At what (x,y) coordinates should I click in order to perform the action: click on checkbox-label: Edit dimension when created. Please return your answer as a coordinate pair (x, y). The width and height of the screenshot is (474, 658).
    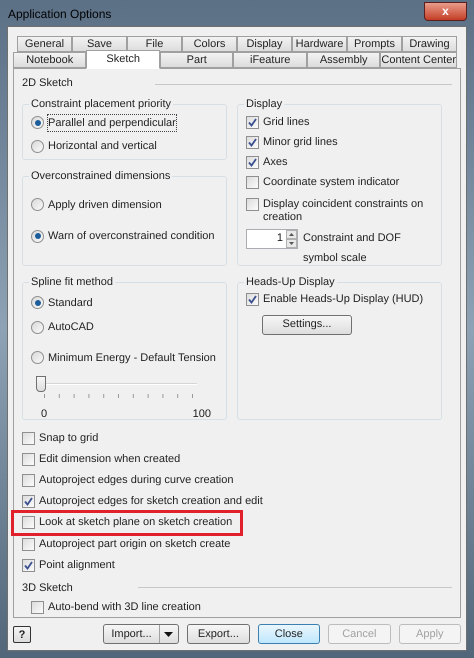
    Looking at the image, I should click on (109, 459).